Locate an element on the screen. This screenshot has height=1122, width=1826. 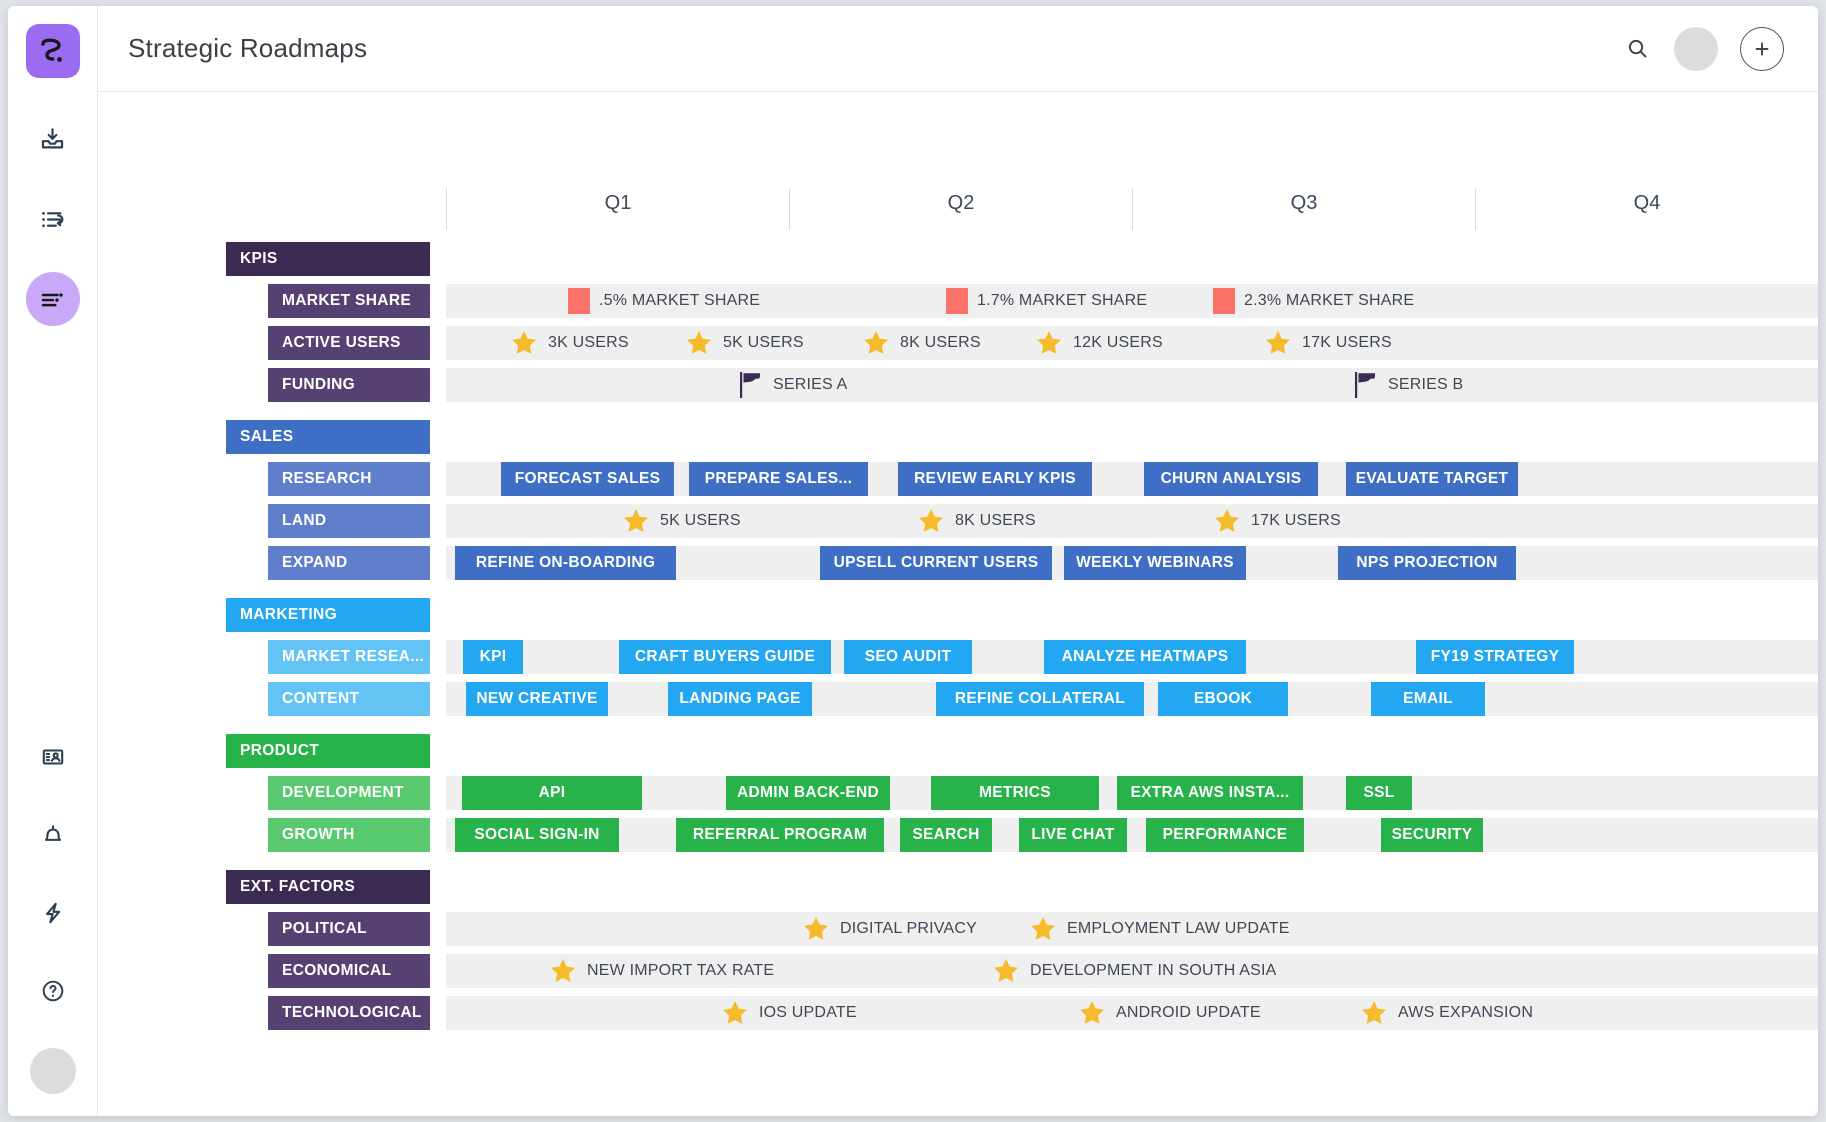
roadmap-milestone-star: DEVELOPMENT IN SOUTH ASIA is located at coordinates (1134, 971).